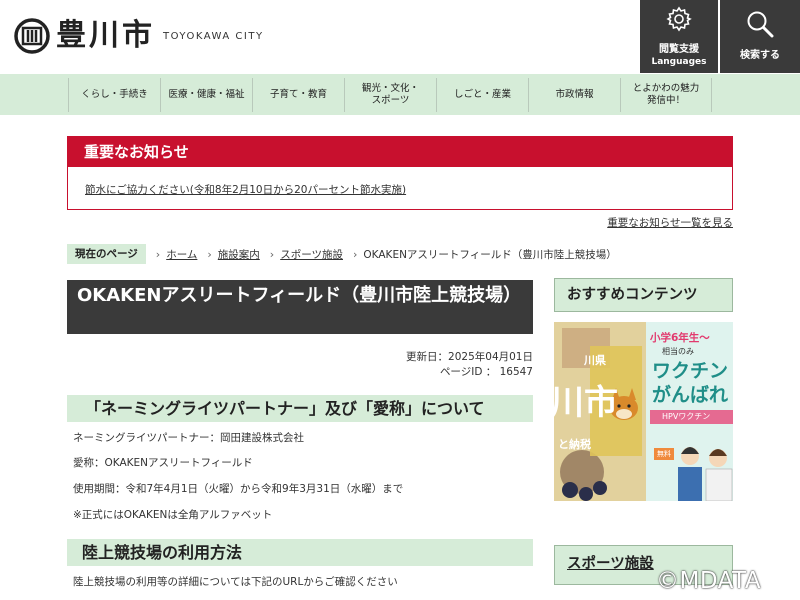 This screenshot has height=600, width=800. I want to click on nickname-text: 愛称：OKAKENアスリートフィールド, so click(163, 463).